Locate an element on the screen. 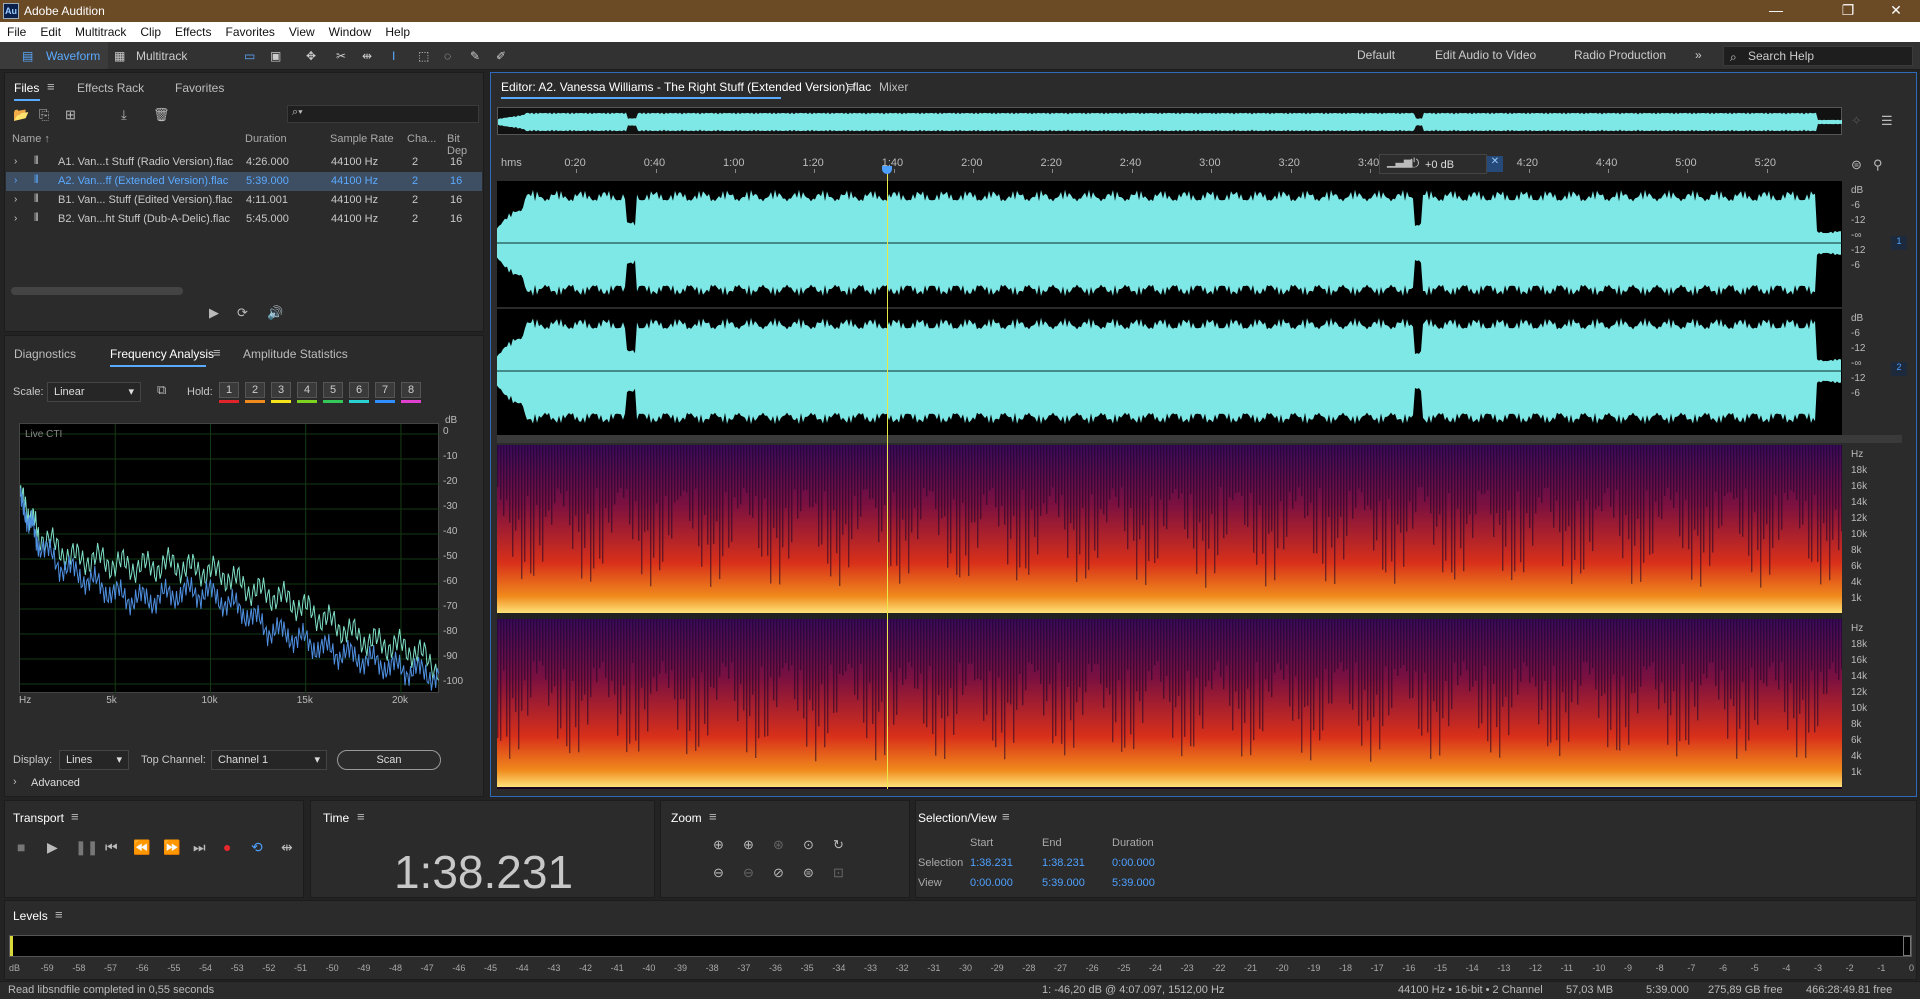  stack-view-icon: ⧉ is located at coordinates (161, 390).